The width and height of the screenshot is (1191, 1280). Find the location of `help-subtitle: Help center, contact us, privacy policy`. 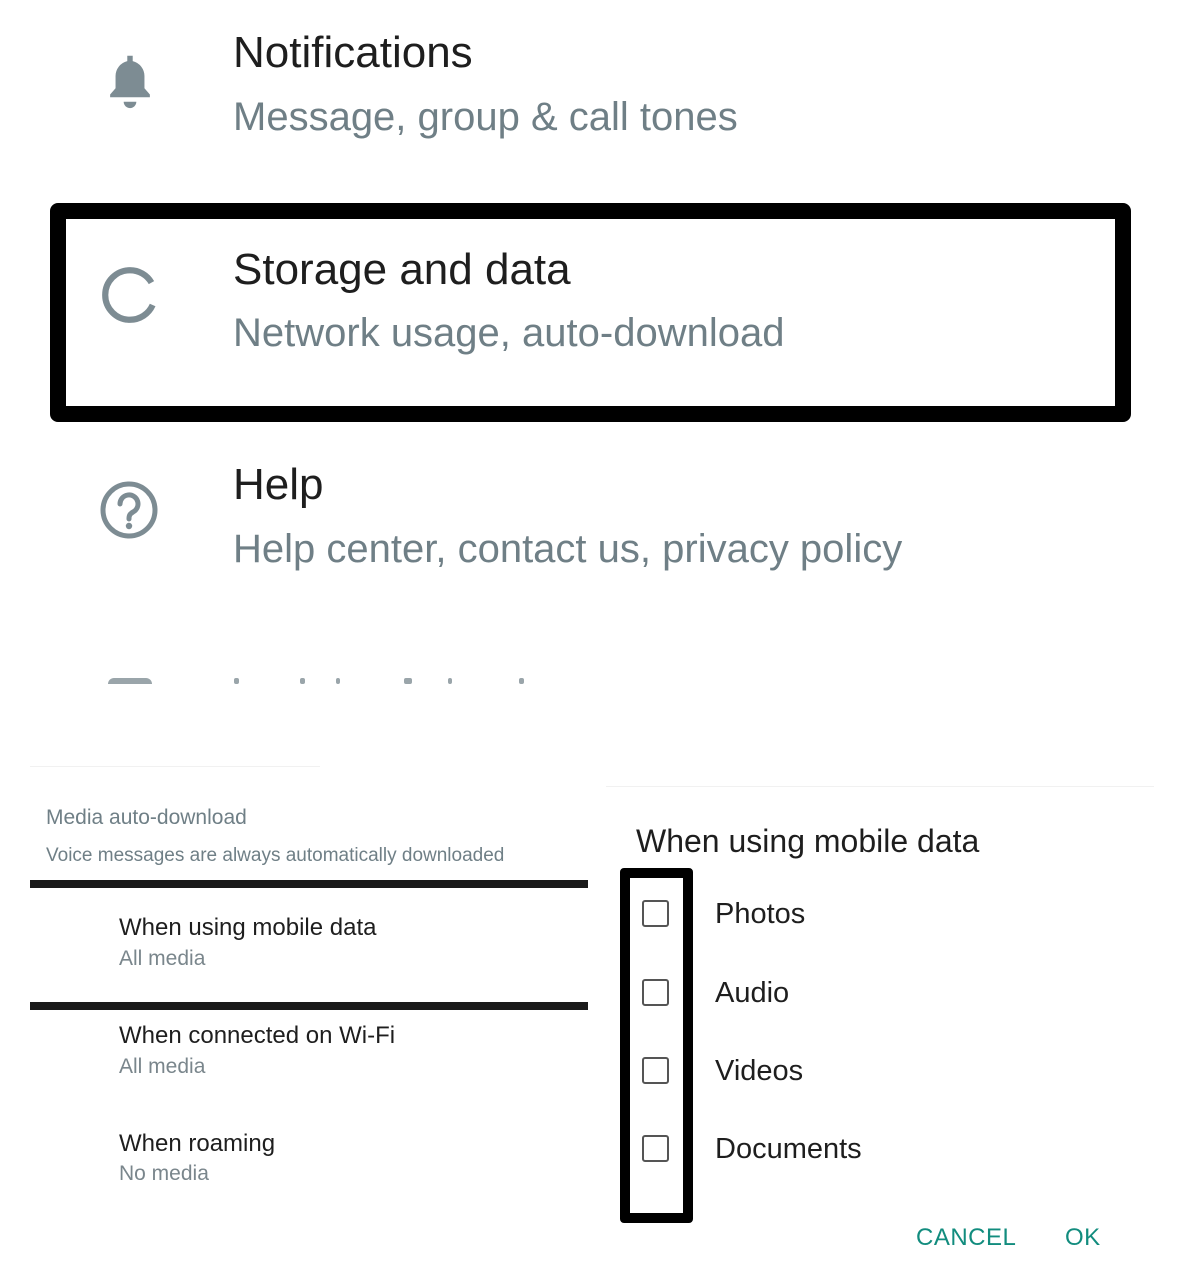

help-subtitle: Help center, contact us, privacy policy is located at coordinates (568, 549).